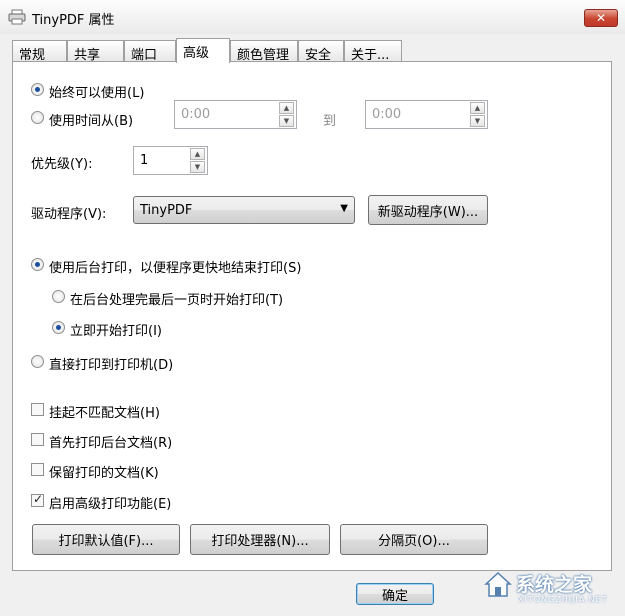 The width and height of the screenshot is (625, 616). I want to click on tab-advanced: 高级, so click(203, 50).